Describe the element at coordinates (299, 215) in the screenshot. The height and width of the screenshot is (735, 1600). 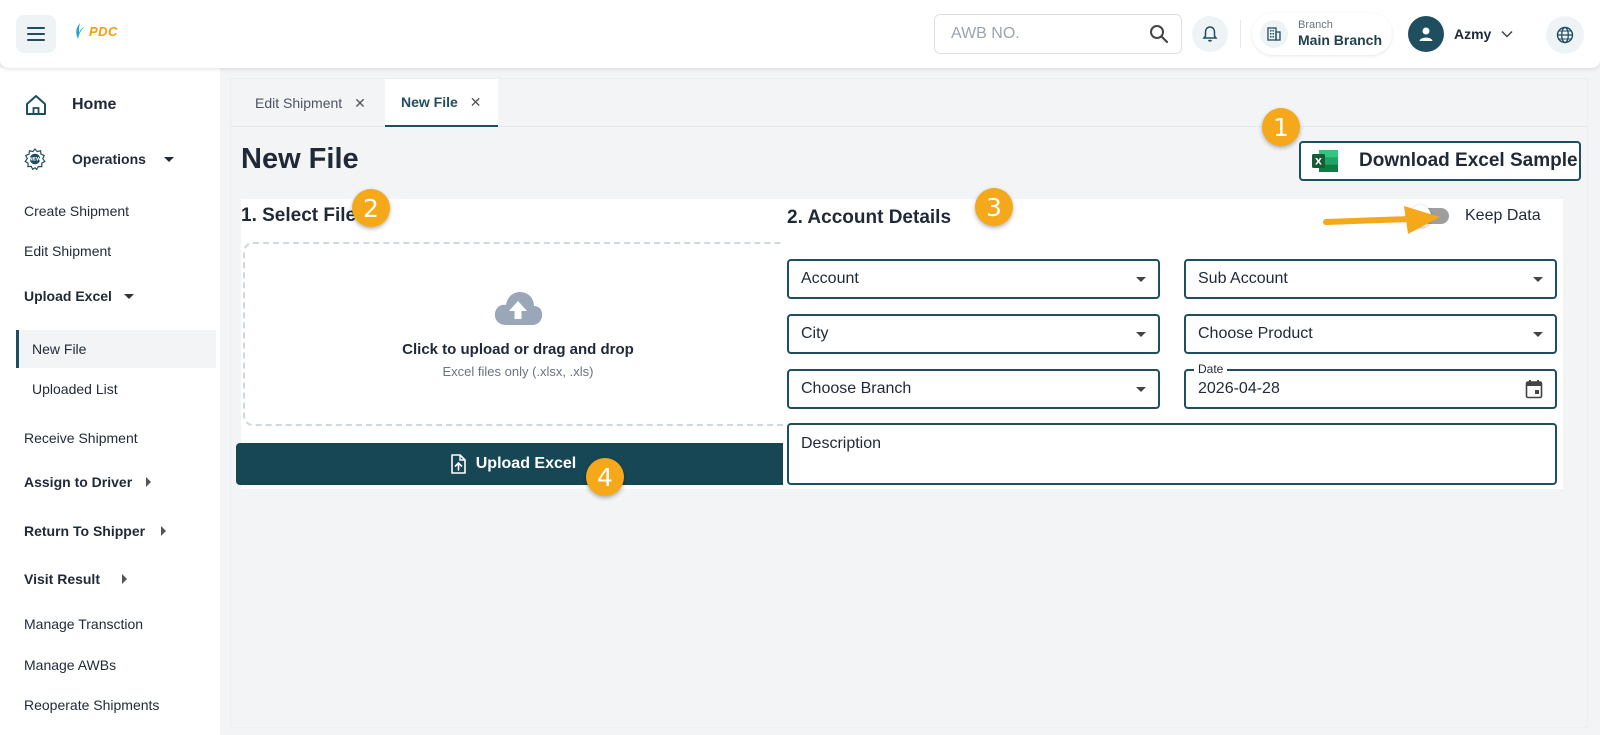
I see `select-file-title: 1. Select File` at that location.